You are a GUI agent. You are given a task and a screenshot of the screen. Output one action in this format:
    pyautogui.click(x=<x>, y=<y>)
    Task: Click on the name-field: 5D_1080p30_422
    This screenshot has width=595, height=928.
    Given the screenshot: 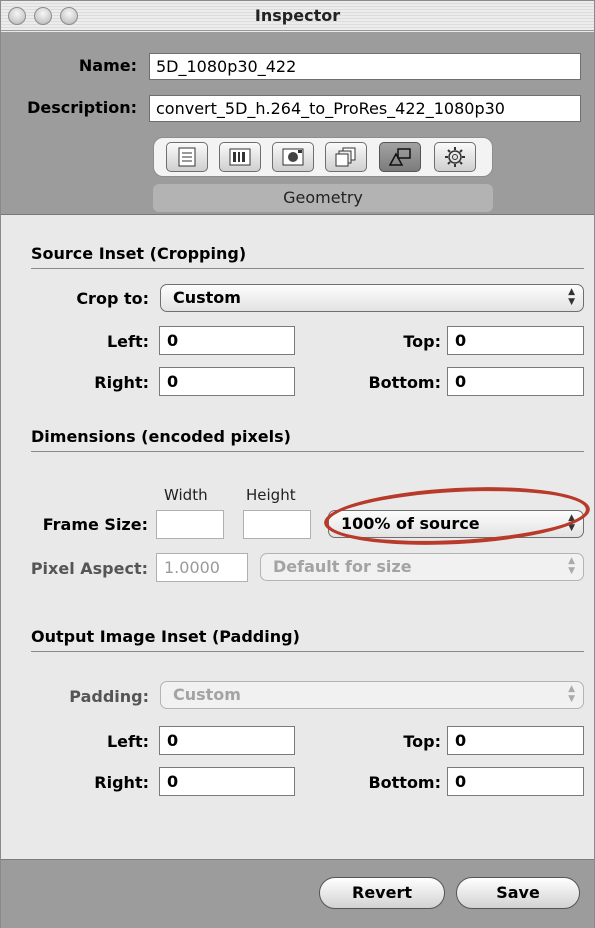 What is the action you would take?
    pyautogui.click(x=365, y=66)
    